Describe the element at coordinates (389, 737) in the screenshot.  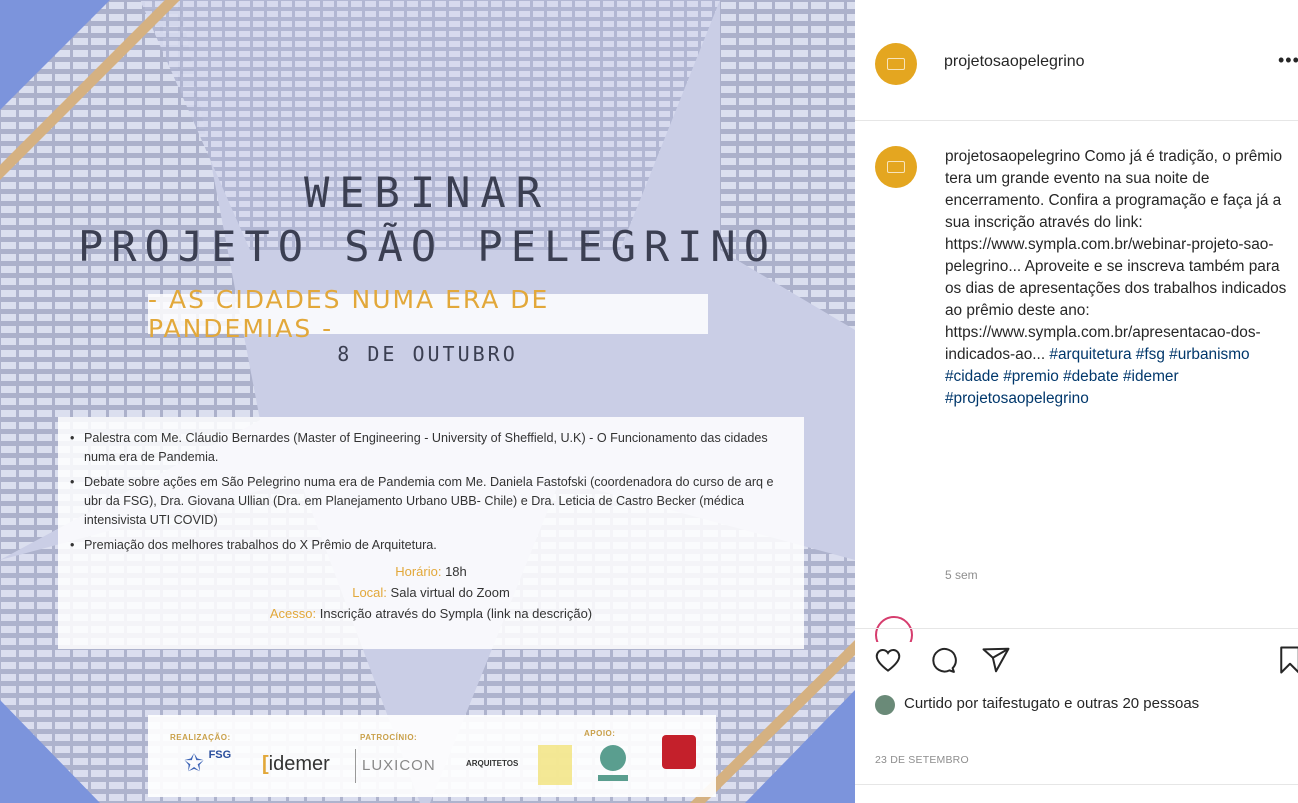
I see `patrocinio-label: PATROCÍNIO:` at that location.